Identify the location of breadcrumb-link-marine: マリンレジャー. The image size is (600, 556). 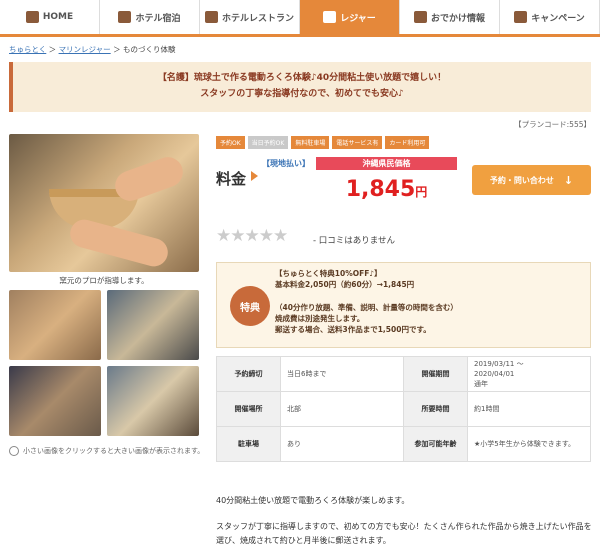
(85, 49).